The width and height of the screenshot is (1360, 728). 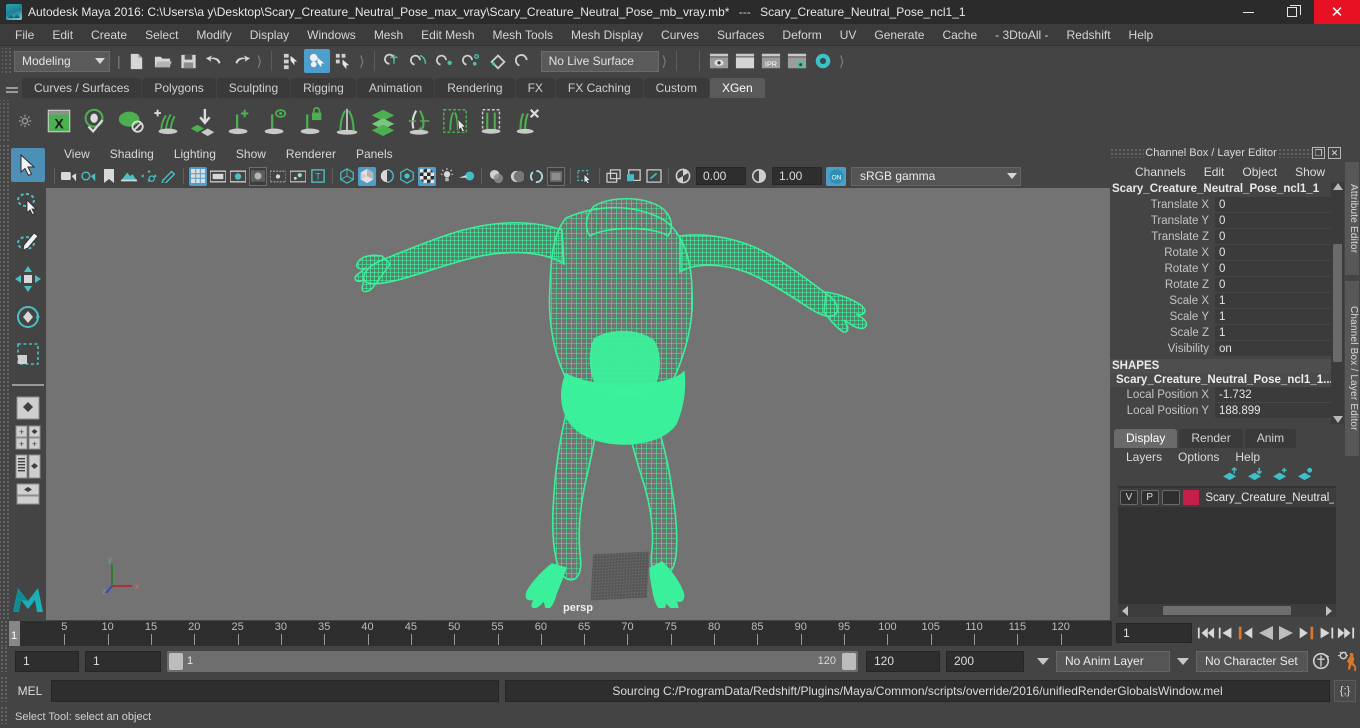 I want to click on layer-menu-layers: Layers, so click(x=1144, y=457).